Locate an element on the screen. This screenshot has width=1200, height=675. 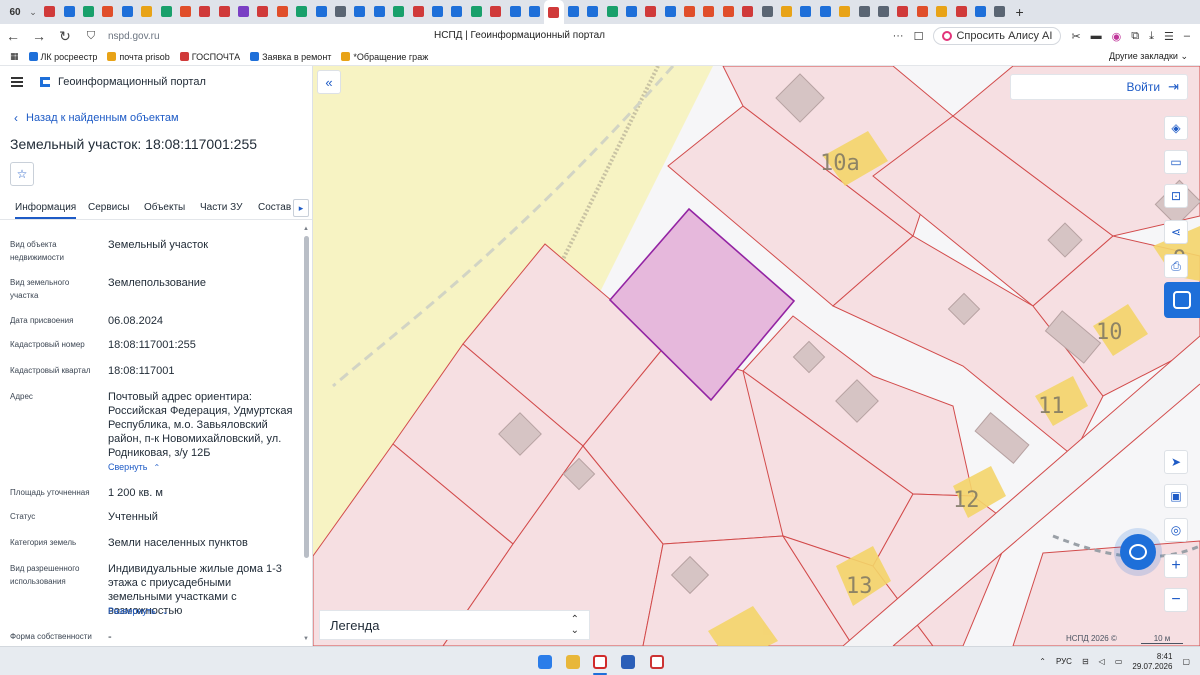
more-icon: ··· is located at coordinates (898, 36).